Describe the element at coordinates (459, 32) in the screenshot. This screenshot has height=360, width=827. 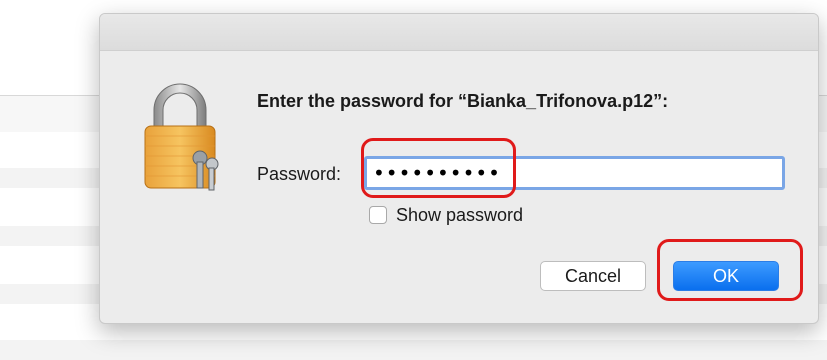
I see `dialog-titlebar` at that location.